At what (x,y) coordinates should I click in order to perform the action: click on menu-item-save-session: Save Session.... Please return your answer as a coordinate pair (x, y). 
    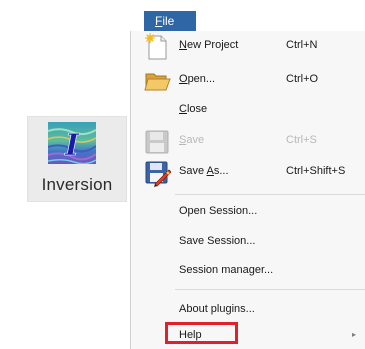
    Looking at the image, I should click on (248, 243).